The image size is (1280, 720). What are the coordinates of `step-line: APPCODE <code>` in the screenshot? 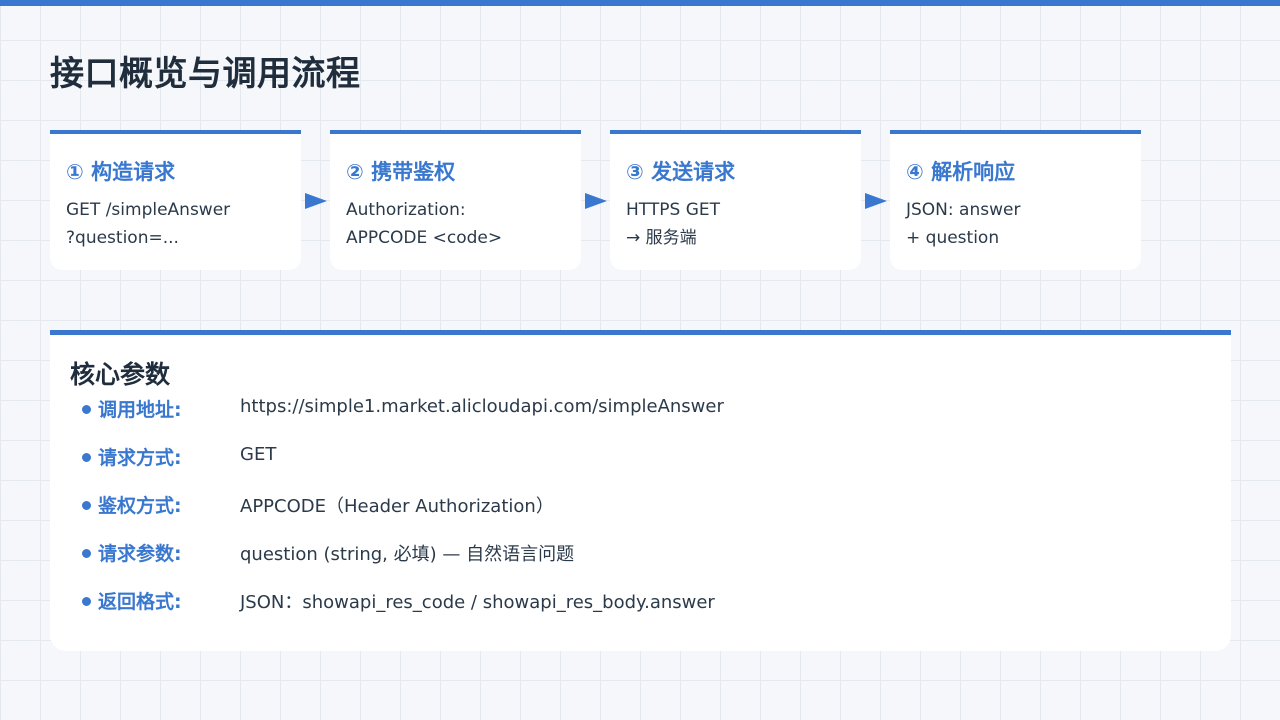 It's located at (424, 238).